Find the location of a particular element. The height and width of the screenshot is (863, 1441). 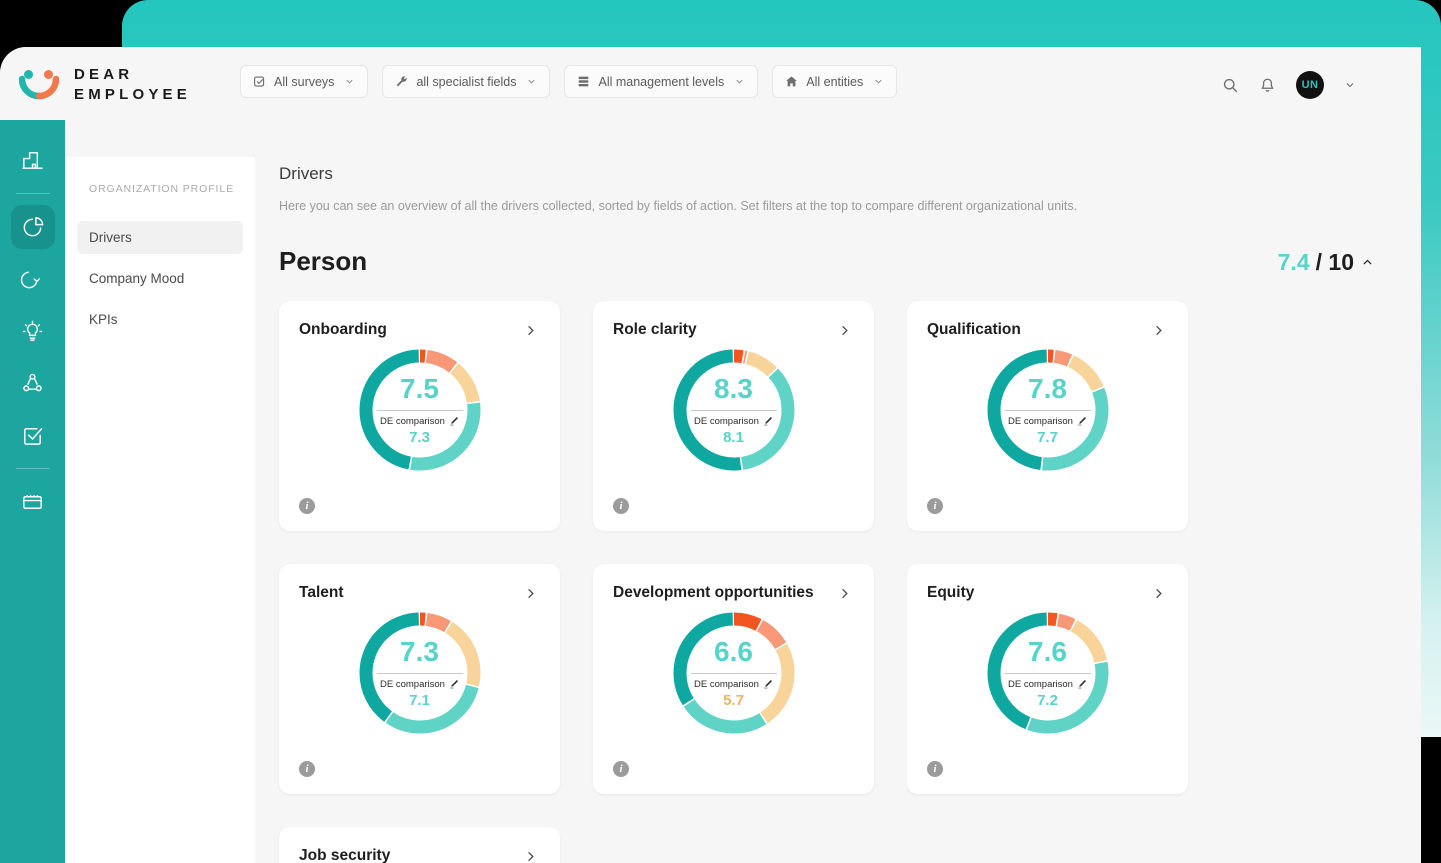

section-score: 7.4 / 10 is located at coordinates (1326, 262).